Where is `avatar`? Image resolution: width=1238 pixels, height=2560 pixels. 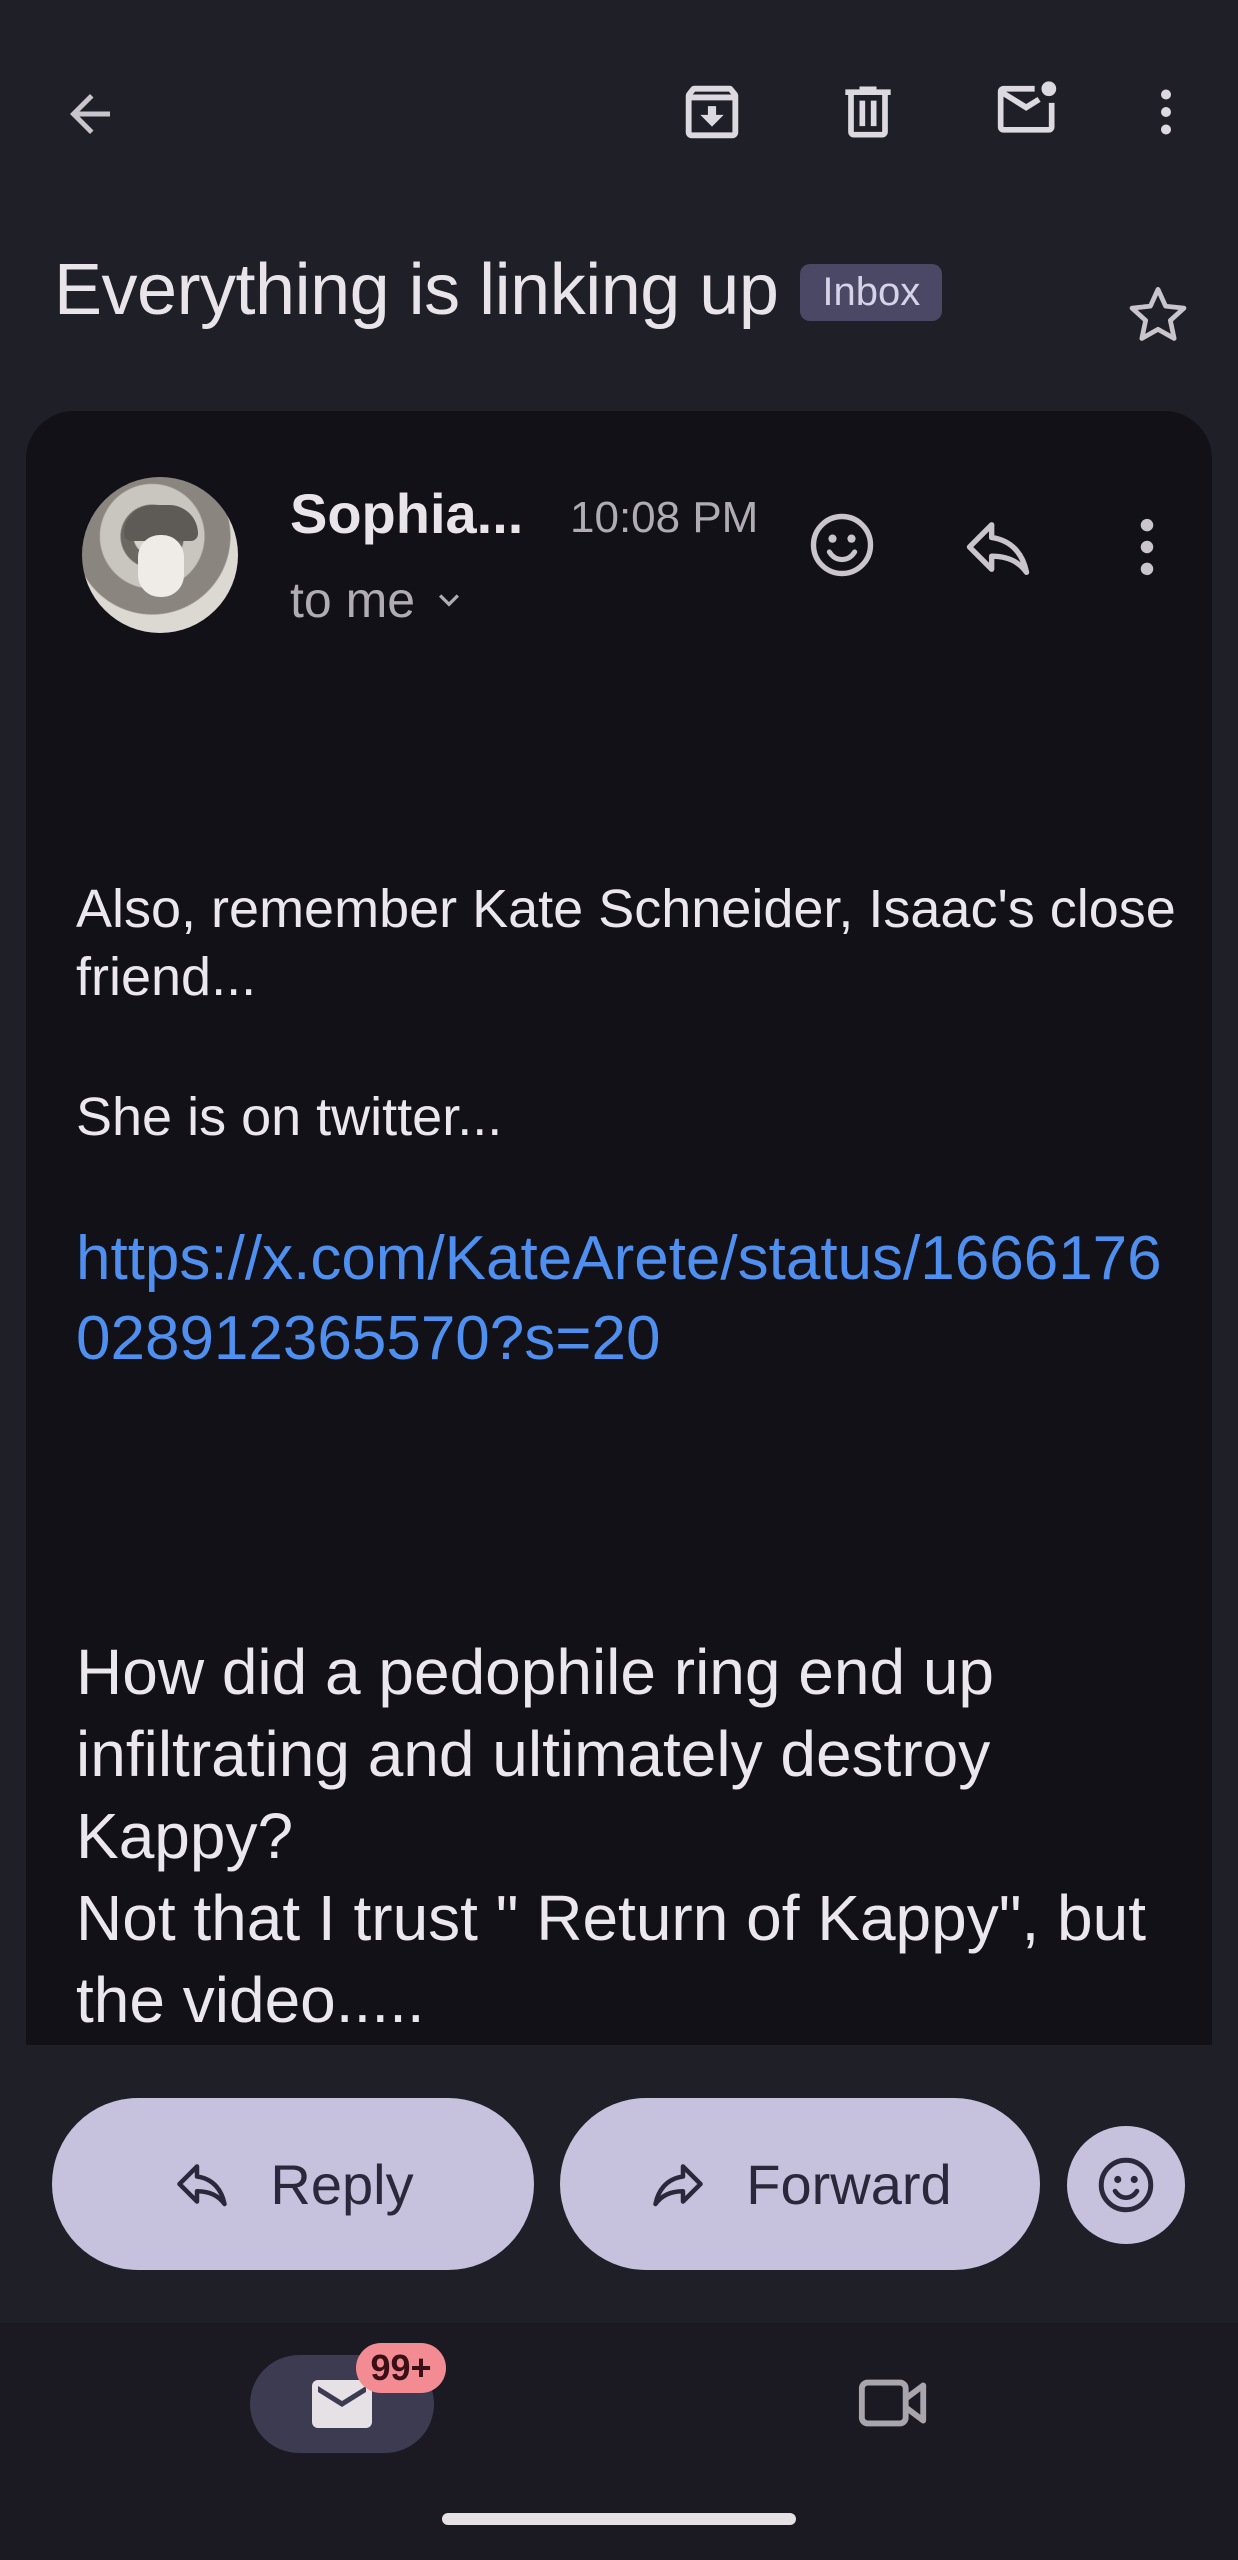 avatar is located at coordinates (160, 555).